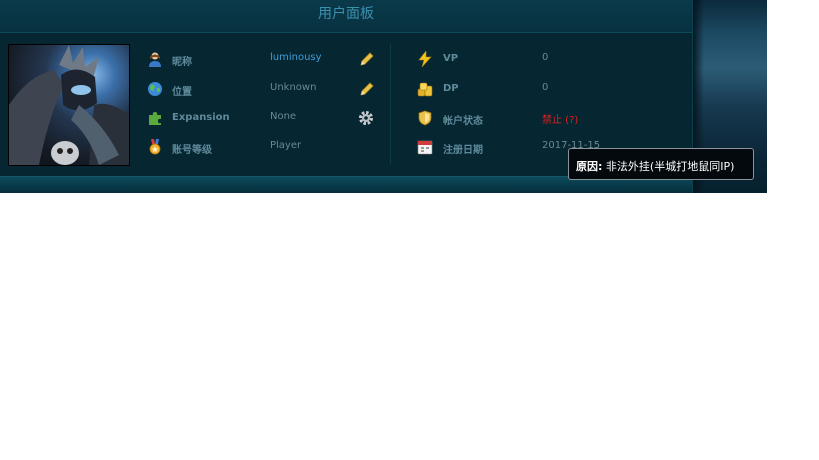 This screenshot has height=460, width=819. What do you see at coordinates (425, 118) in the screenshot?
I see `shield-icon` at bounding box center [425, 118].